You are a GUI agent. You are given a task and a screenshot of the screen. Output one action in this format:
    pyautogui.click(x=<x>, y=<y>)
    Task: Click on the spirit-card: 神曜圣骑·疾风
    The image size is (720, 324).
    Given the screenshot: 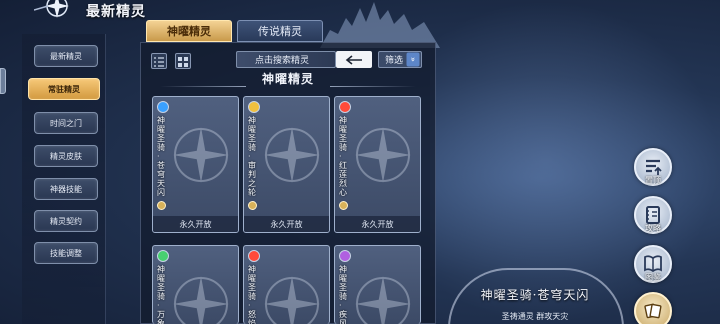 What is the action you would take?
    pyautogui.click(x=377, y=284)
    